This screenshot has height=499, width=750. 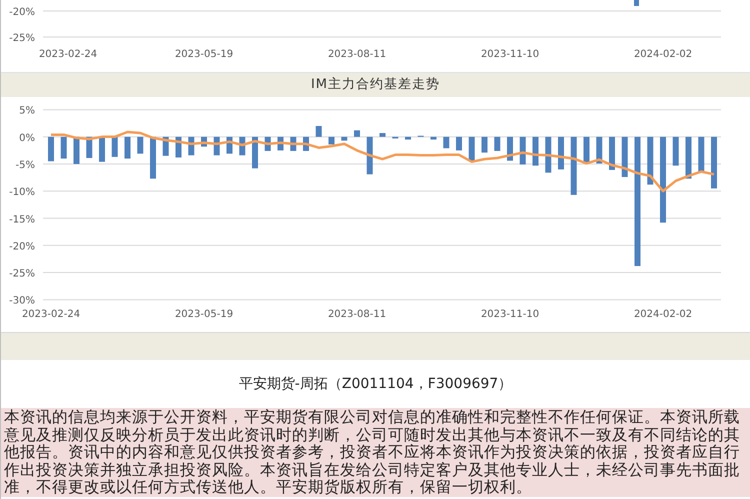 I want to click on y-axis-label: 0%, so click(x=27, y=138).